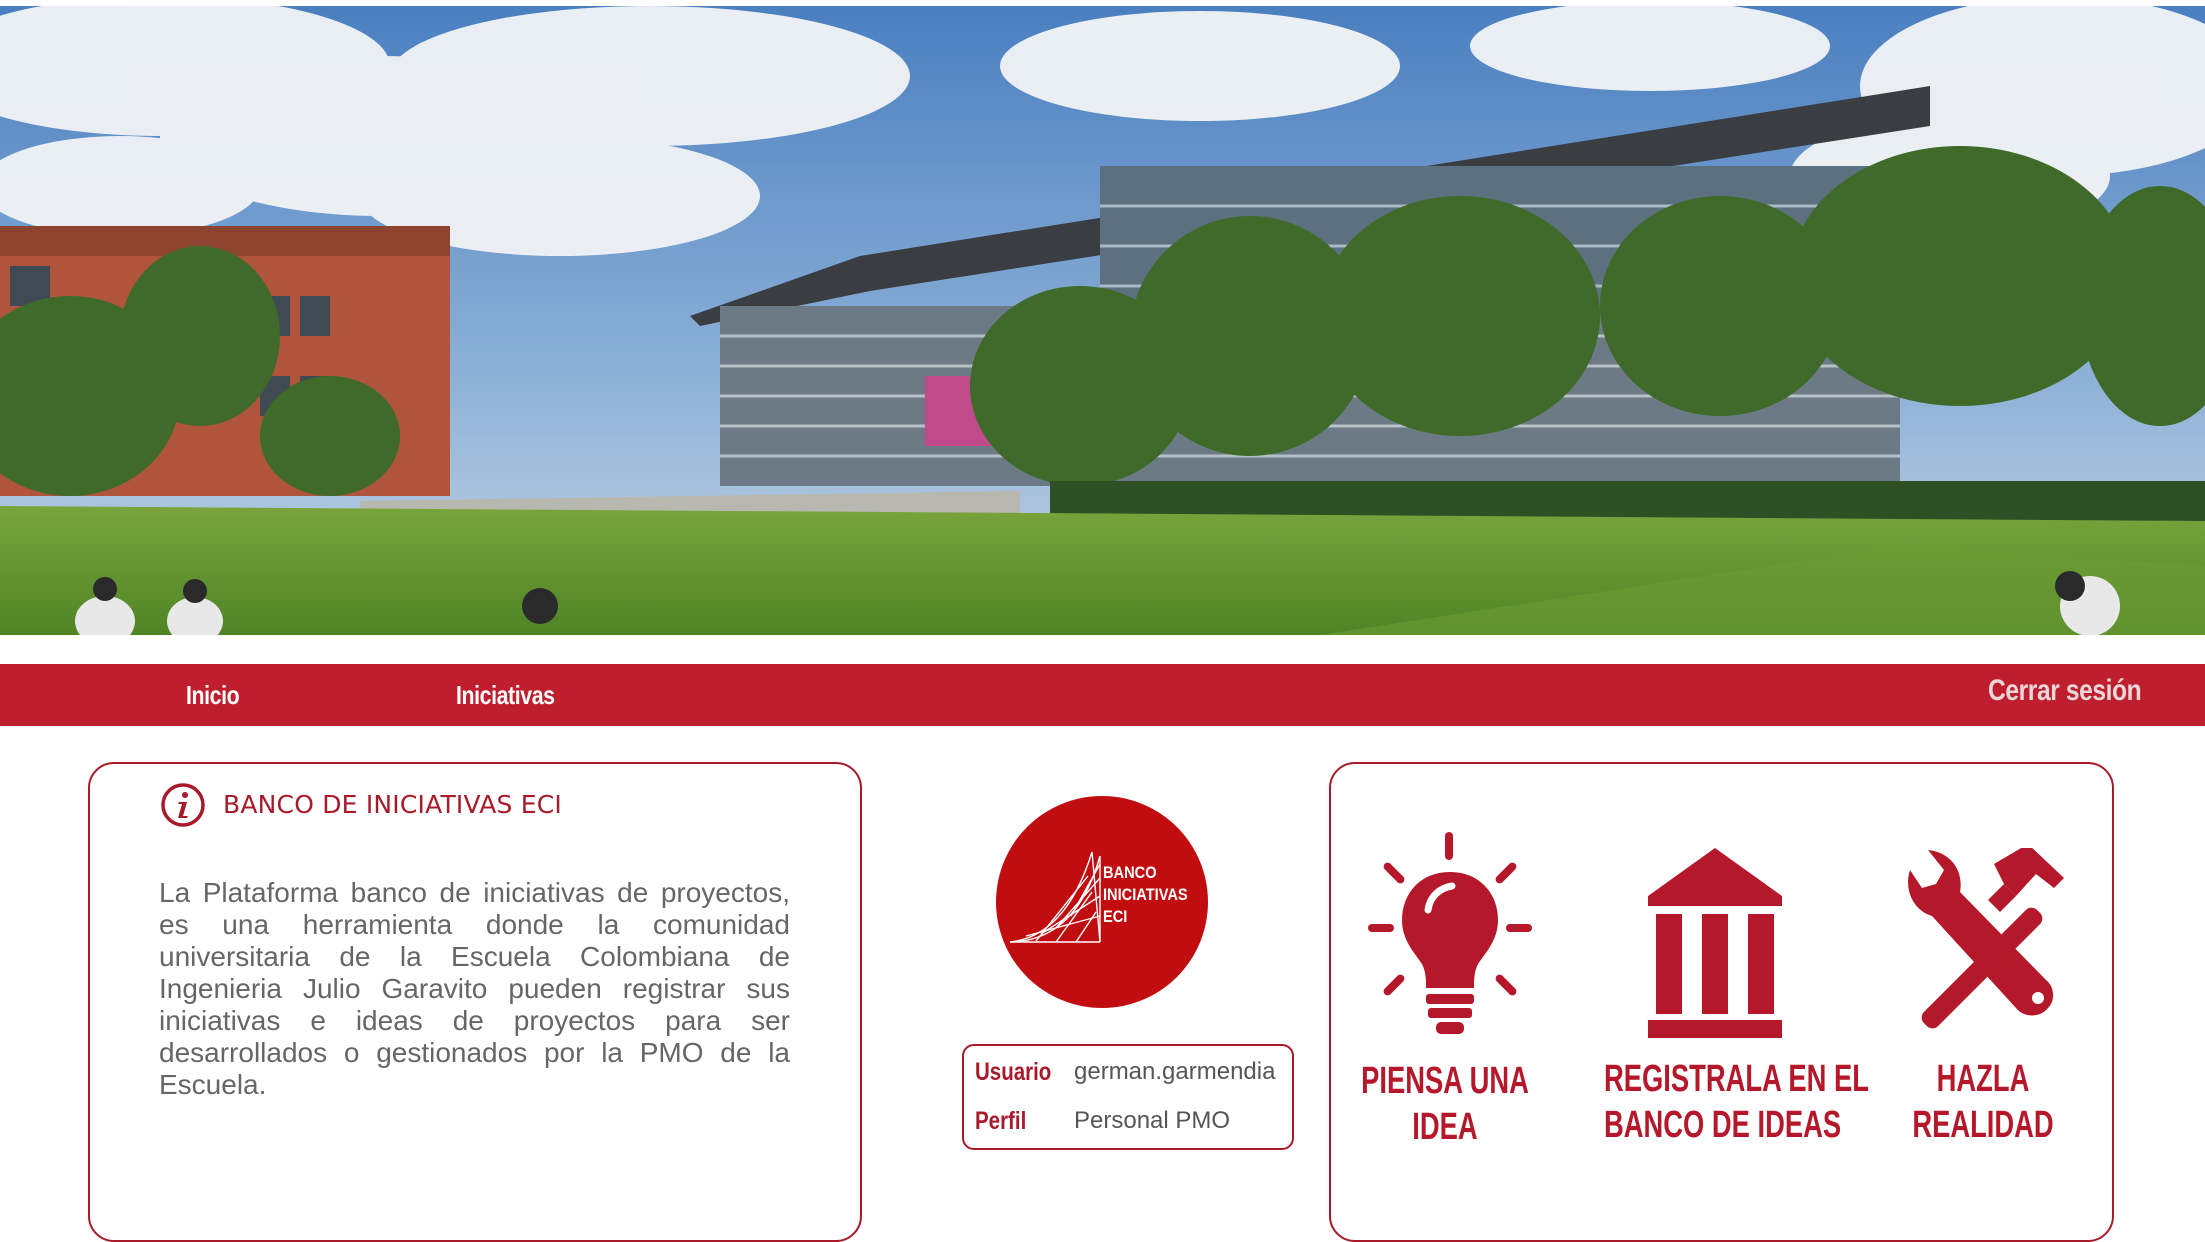 The image size is (2205, 1242). Describe the element at coordinates (1723, 1125) in the screenshot. I see `step-2-line-2: BANCO DE IDEAS` at that location.